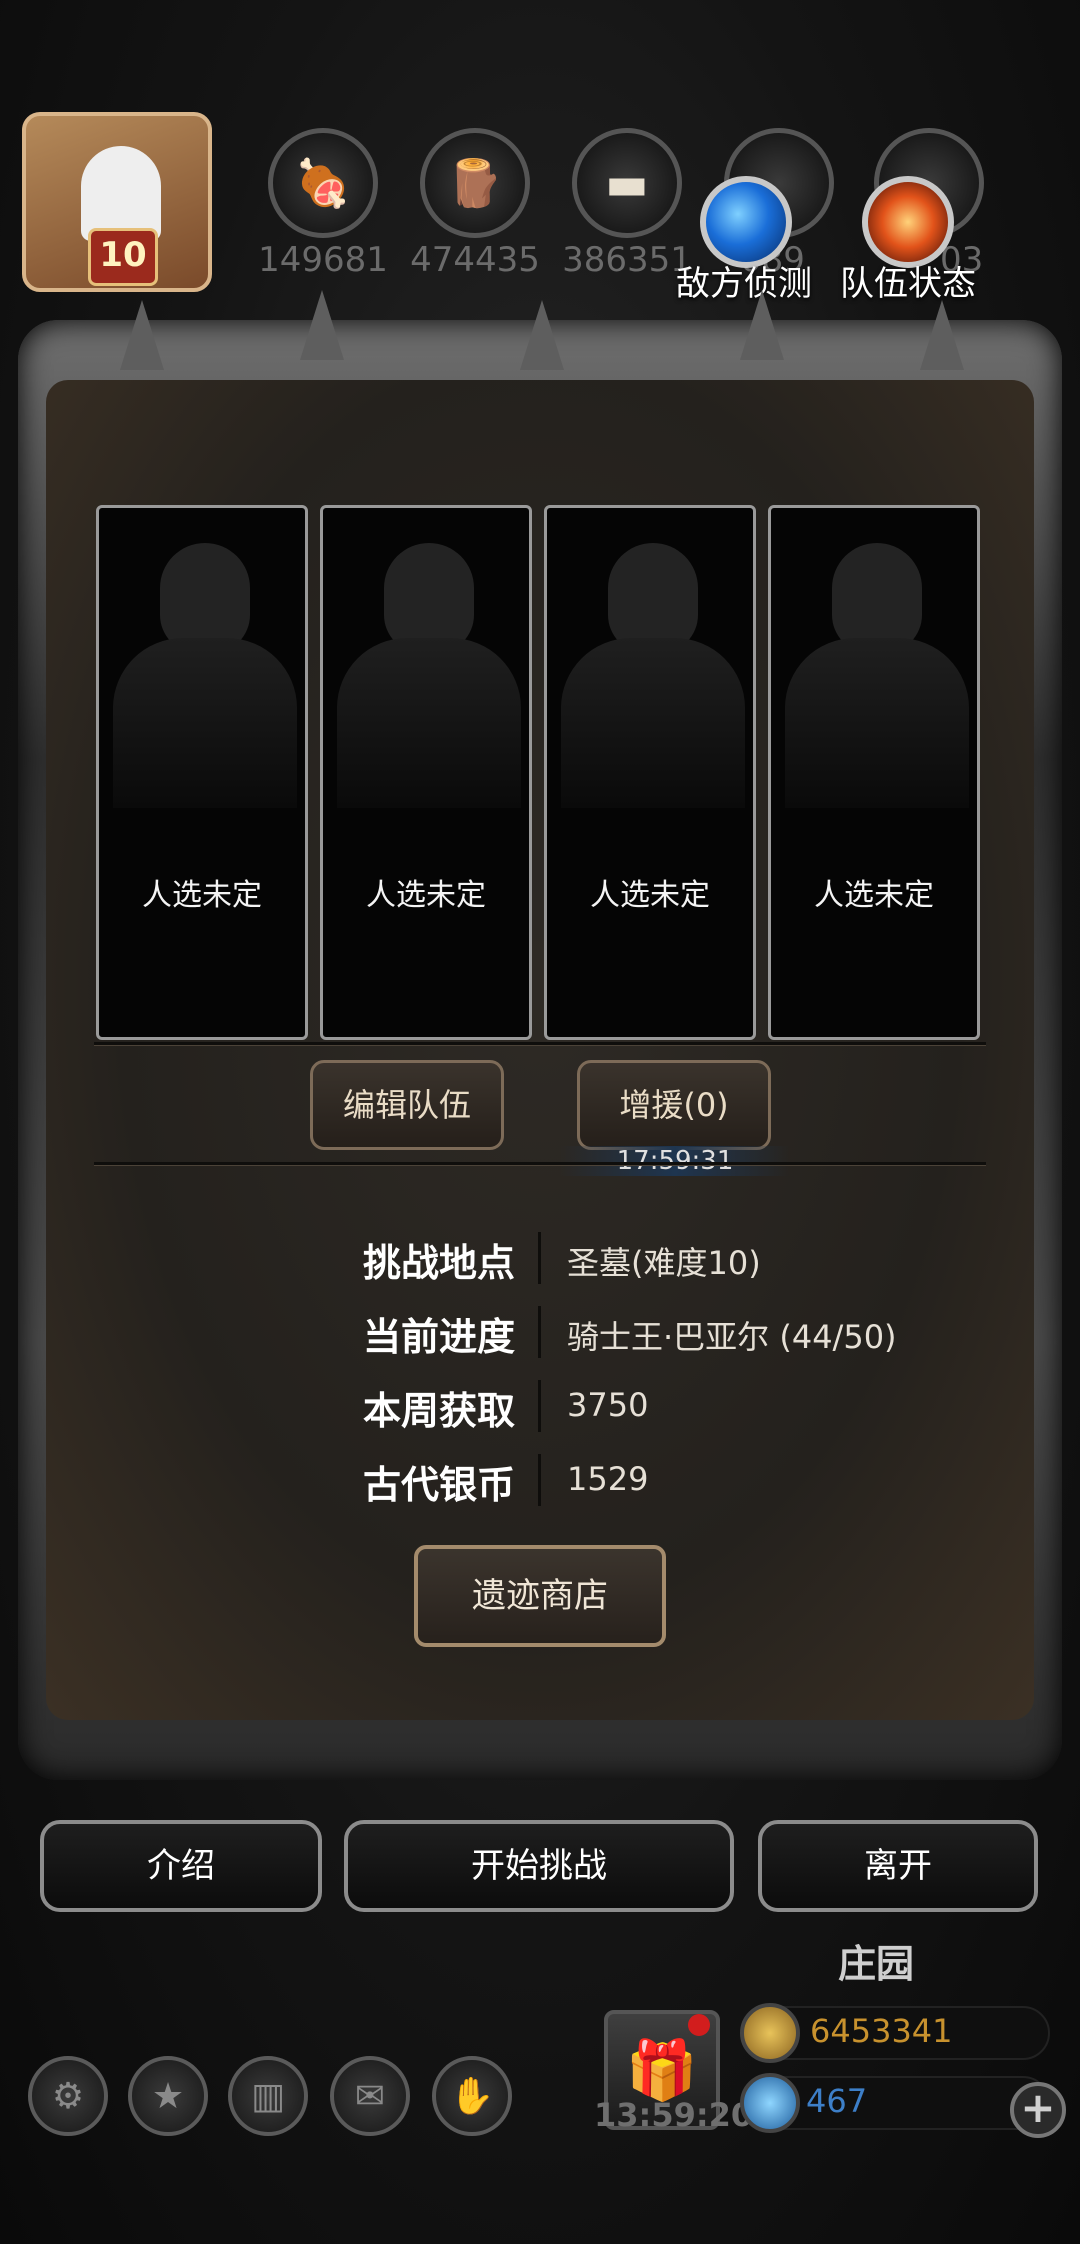 The width and height of the screenshot is (1080, 2244). What do you see at coordinates (837, 2101) in the screenshot?
I see `gem-amount: 467` at bounding box center [837, 2101].